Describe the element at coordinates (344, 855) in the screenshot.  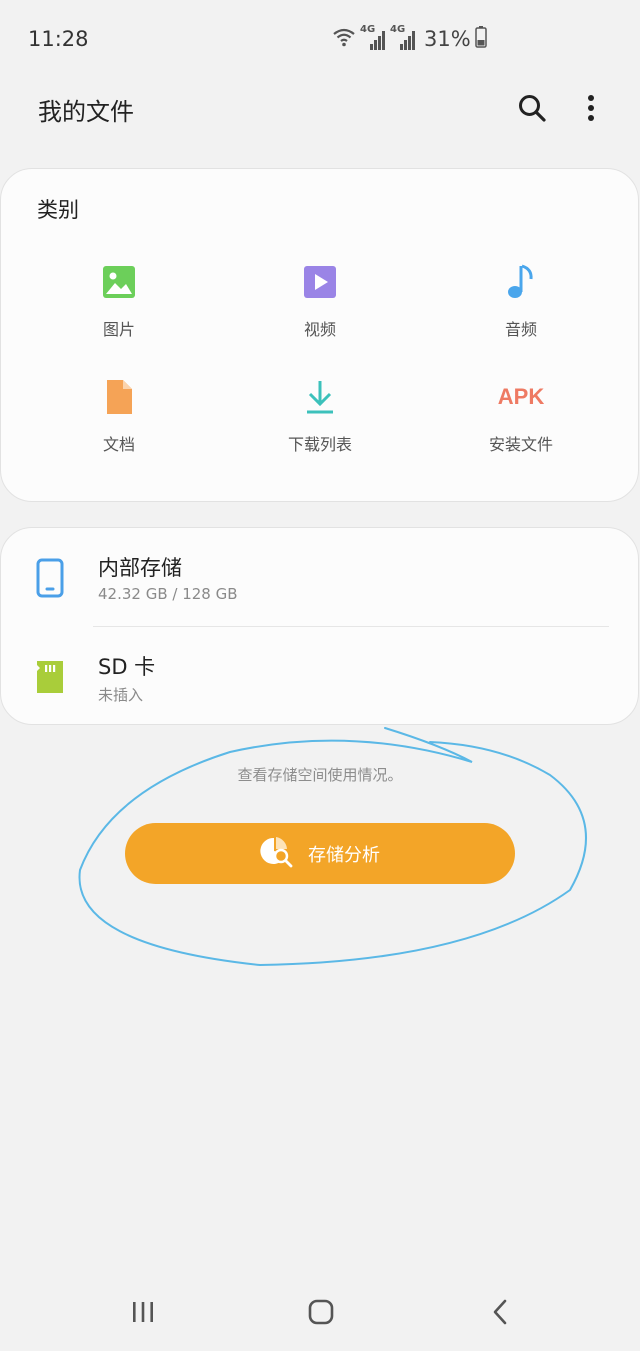
I see `storage-analysis-label: 存储分析` at that location.